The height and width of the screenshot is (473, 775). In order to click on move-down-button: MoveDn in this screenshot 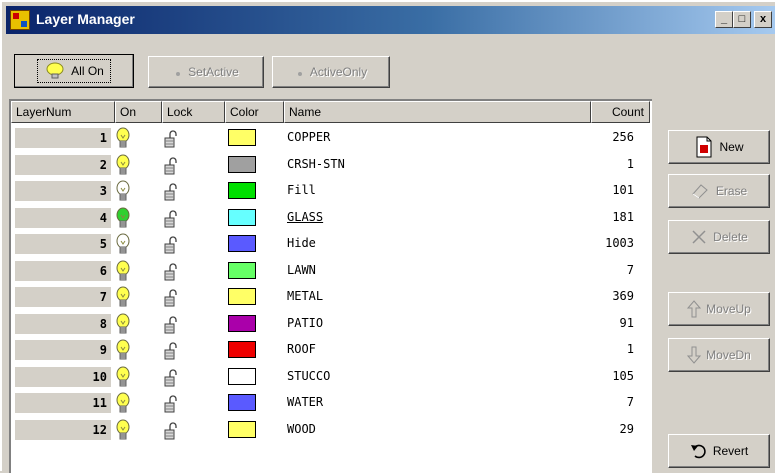, I will do `click(719, 355)`.